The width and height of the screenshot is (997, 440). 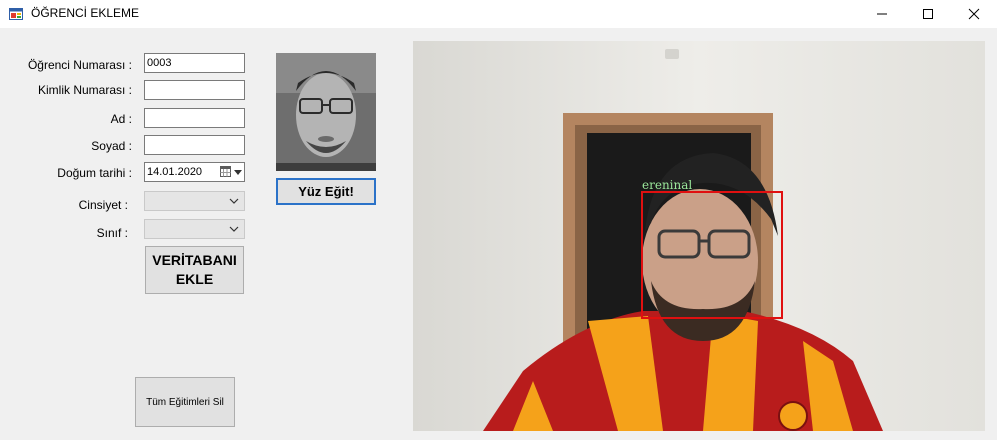 I want to click on student-number-label: Öğrenci Numarası :, so click(x=79, y=65).